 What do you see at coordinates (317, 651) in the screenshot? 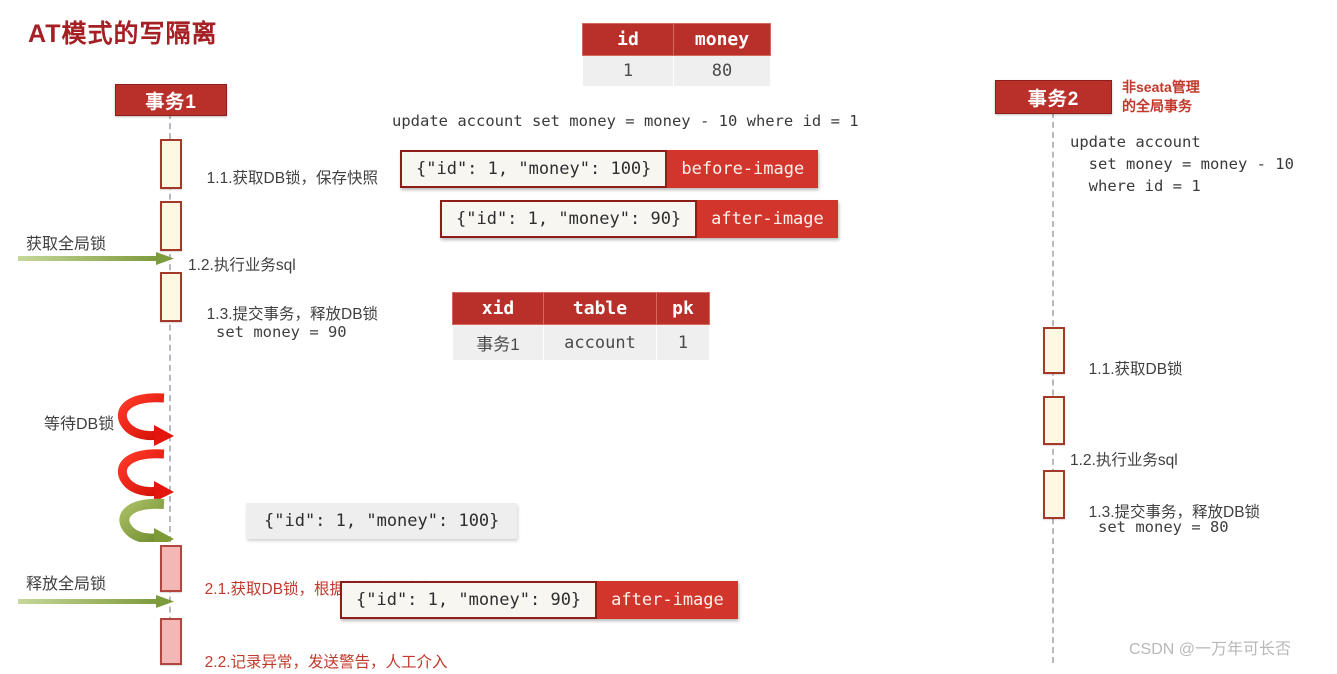
I see `step-2-2: 2.2.记录异常，发送警告，人工介入` at bounding box center [317, 651].